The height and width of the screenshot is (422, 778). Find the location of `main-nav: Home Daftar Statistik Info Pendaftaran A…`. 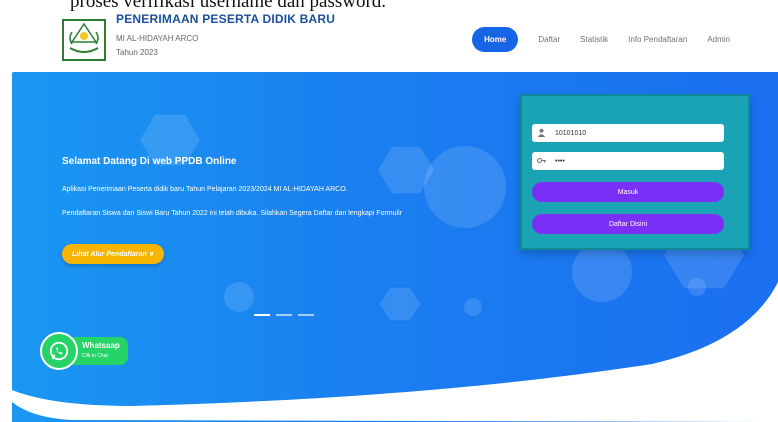

main-nav: Home Daftar Statistik Info Pendaftaran A… is located at coordinates (601, 39).